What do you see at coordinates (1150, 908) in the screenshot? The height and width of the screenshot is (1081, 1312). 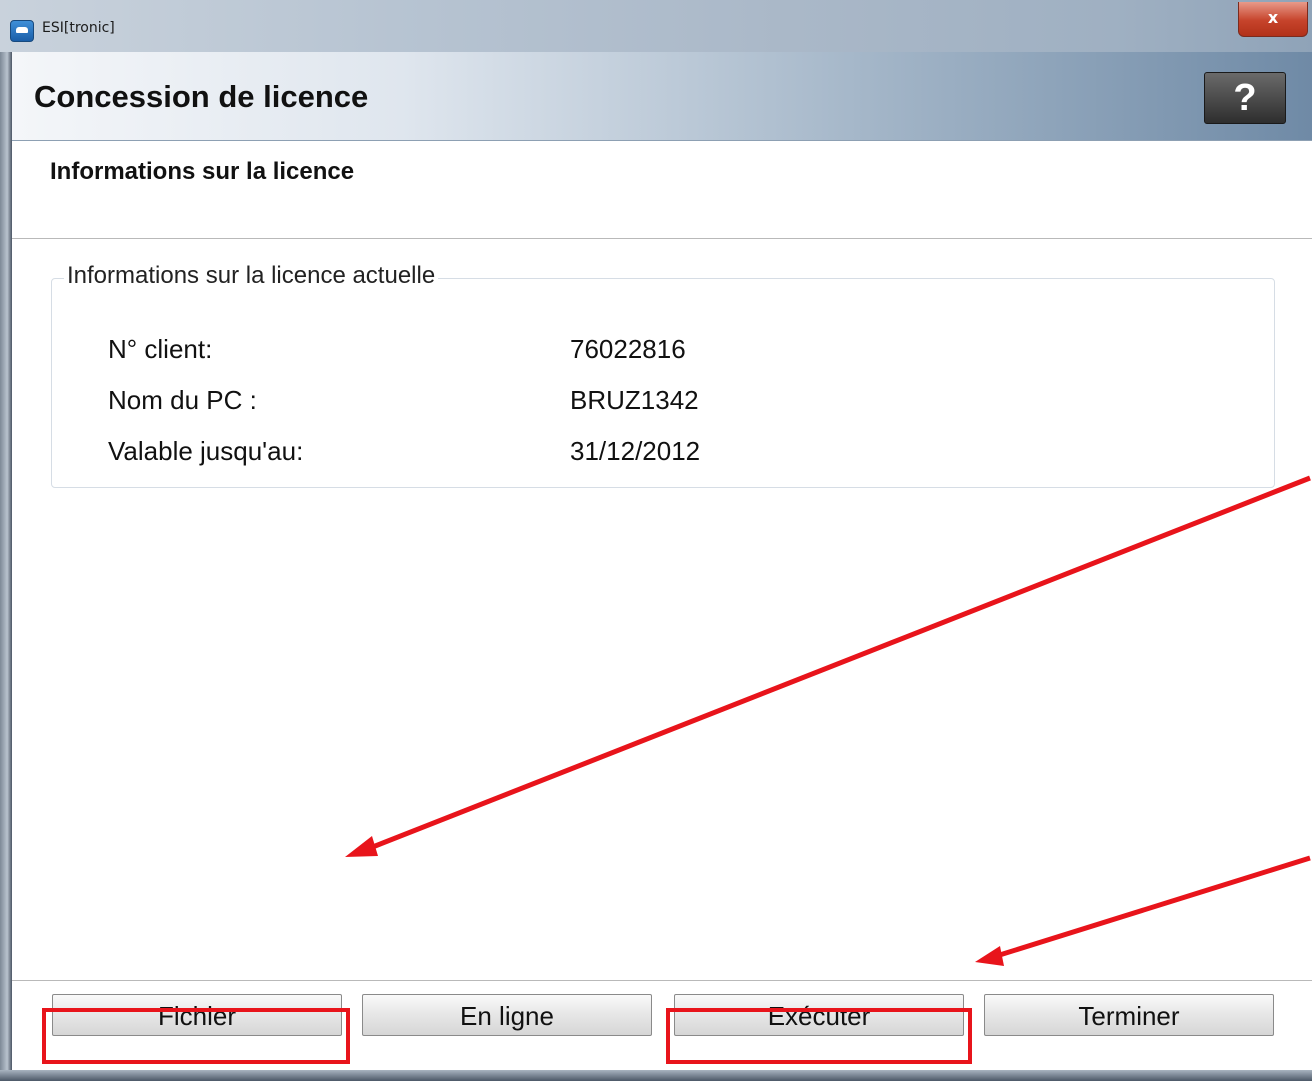 I see `arrow-to-execute-button` at bounding box center [1150, 908].